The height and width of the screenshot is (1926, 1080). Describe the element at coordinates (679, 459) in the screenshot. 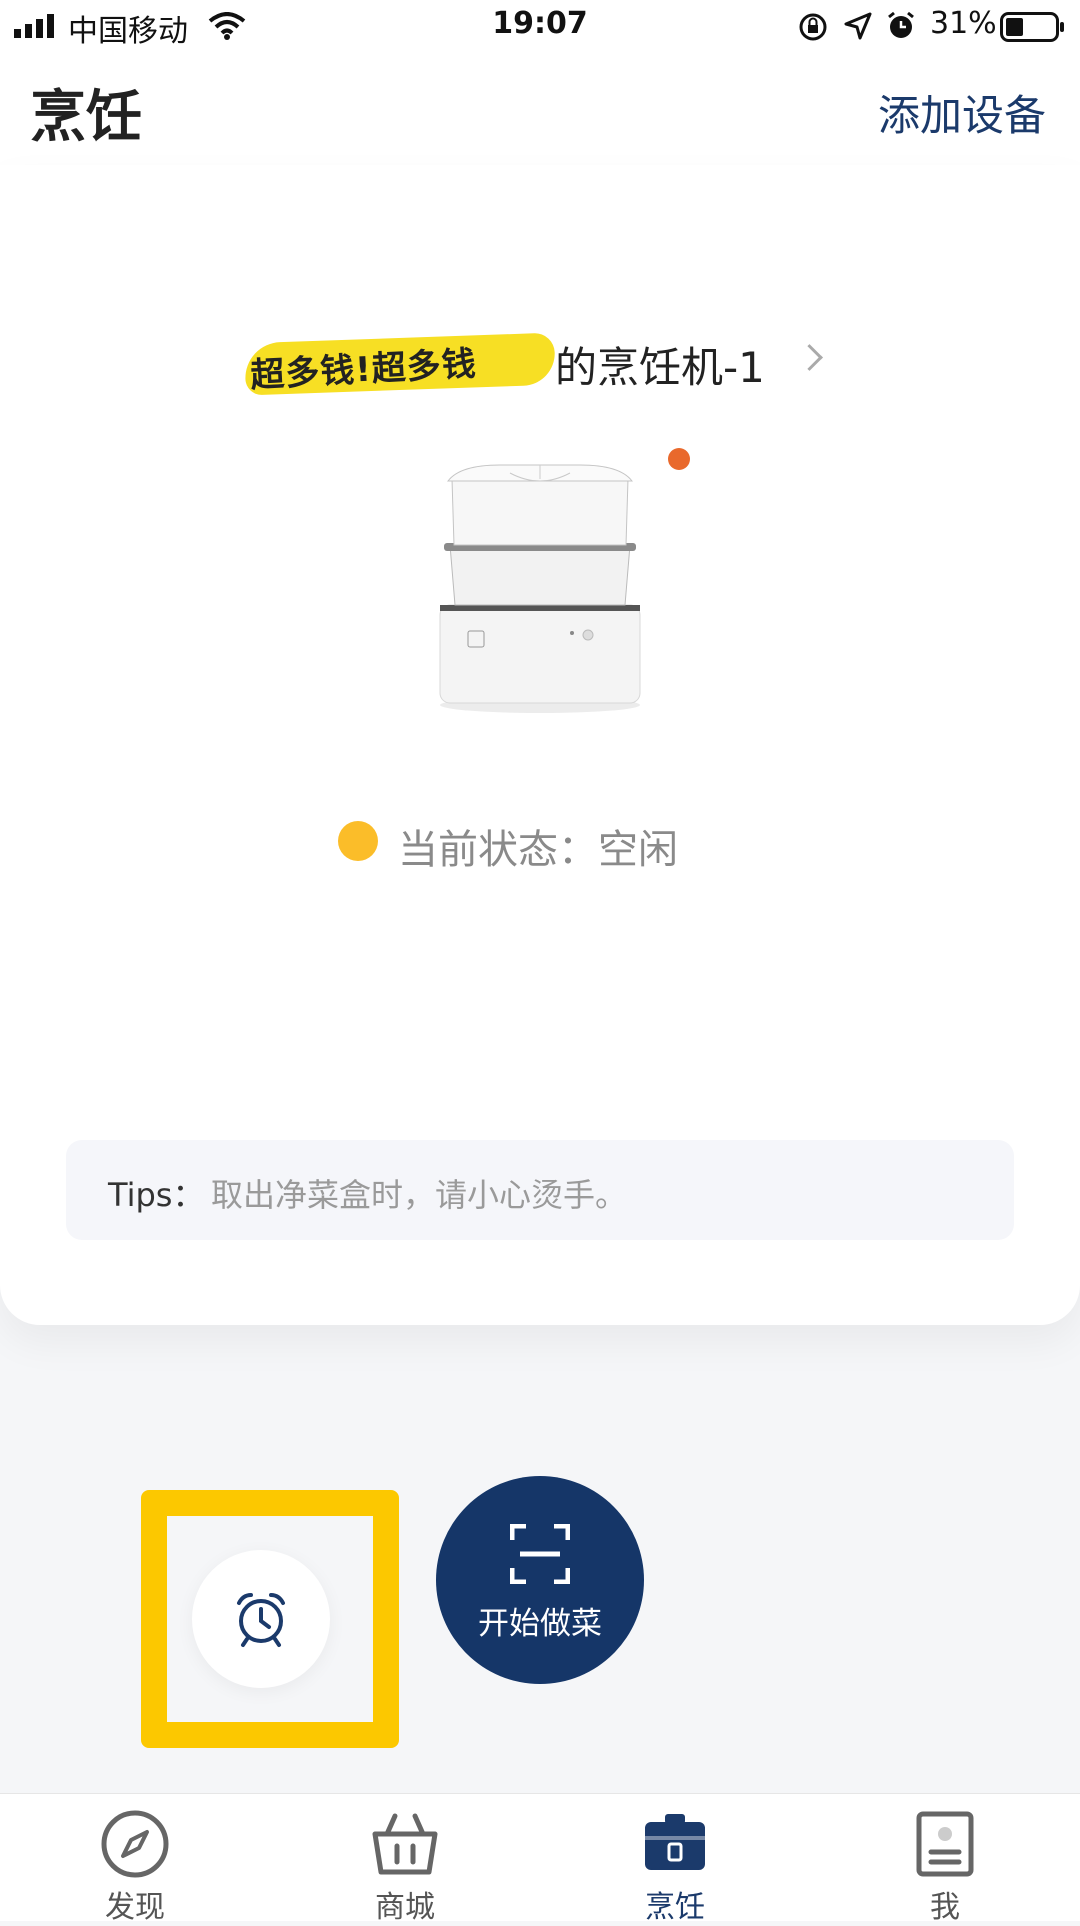

I see `online-indicator-dot` at that location.